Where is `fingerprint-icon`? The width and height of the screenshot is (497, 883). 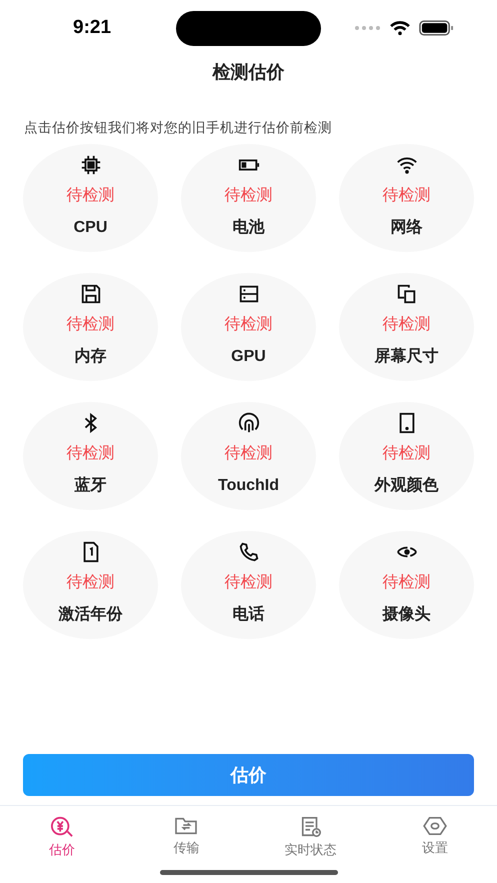
fingerprint-icon is located at coordinates (249, 423).